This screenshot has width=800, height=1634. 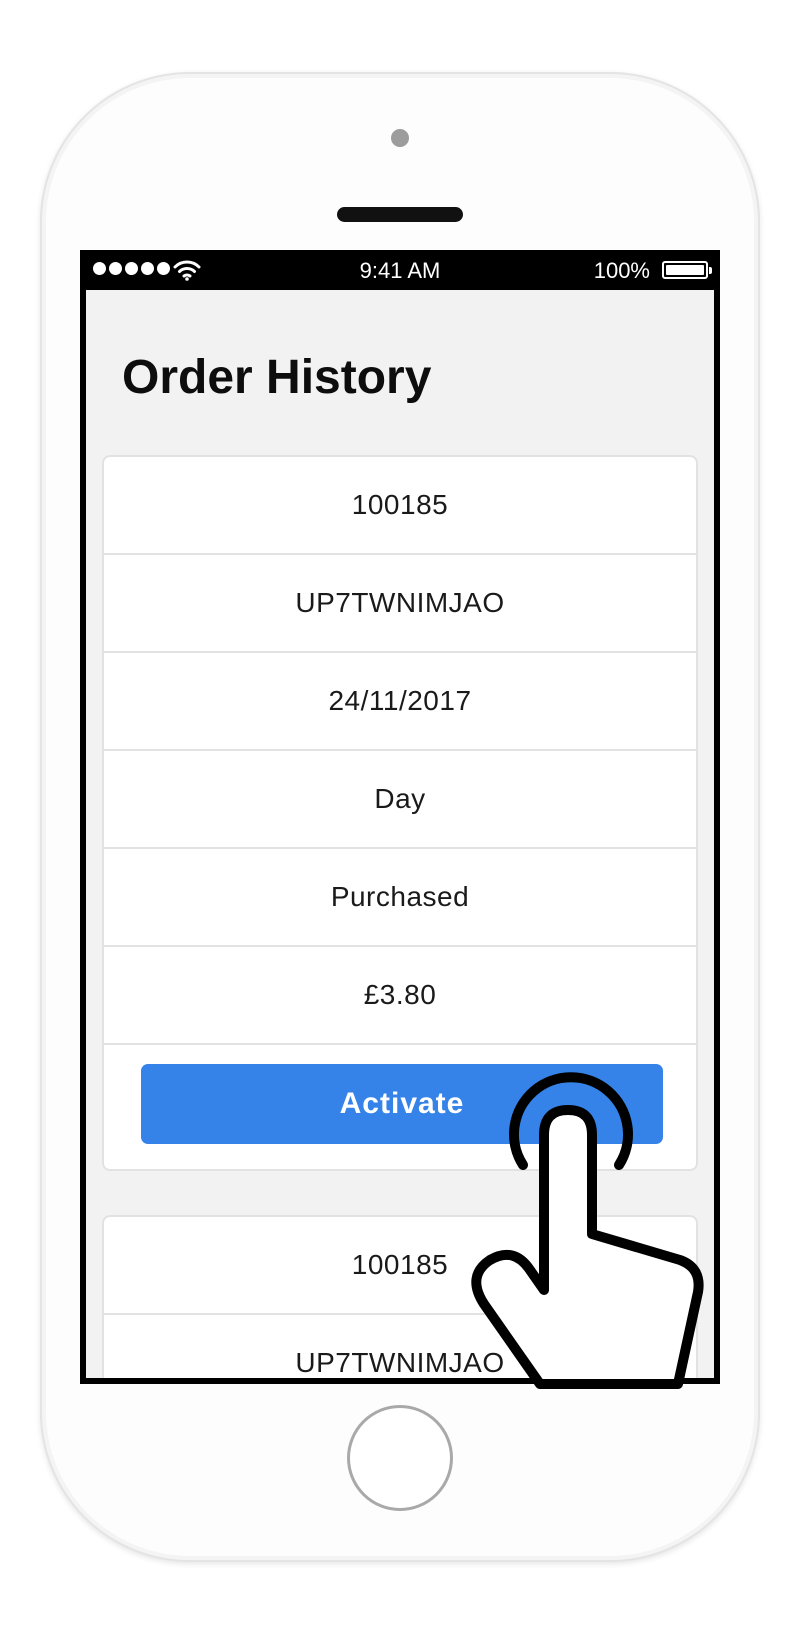 I want to click on status-bar: 9:41 AM 100%, so click(x=400, y=270).